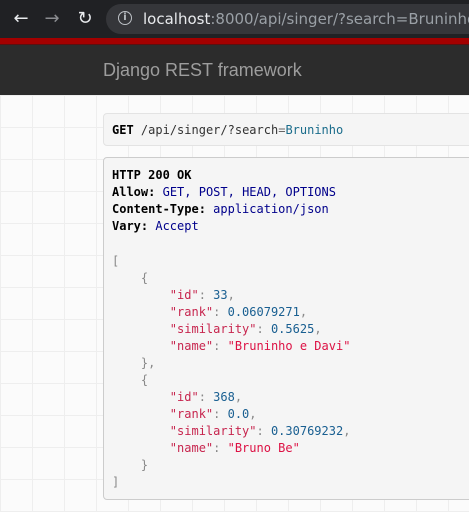 The width and height of the screenshot is (469, 512). I want to click on json-field: "name": "Bruninho e Davi", so click(260, 346).